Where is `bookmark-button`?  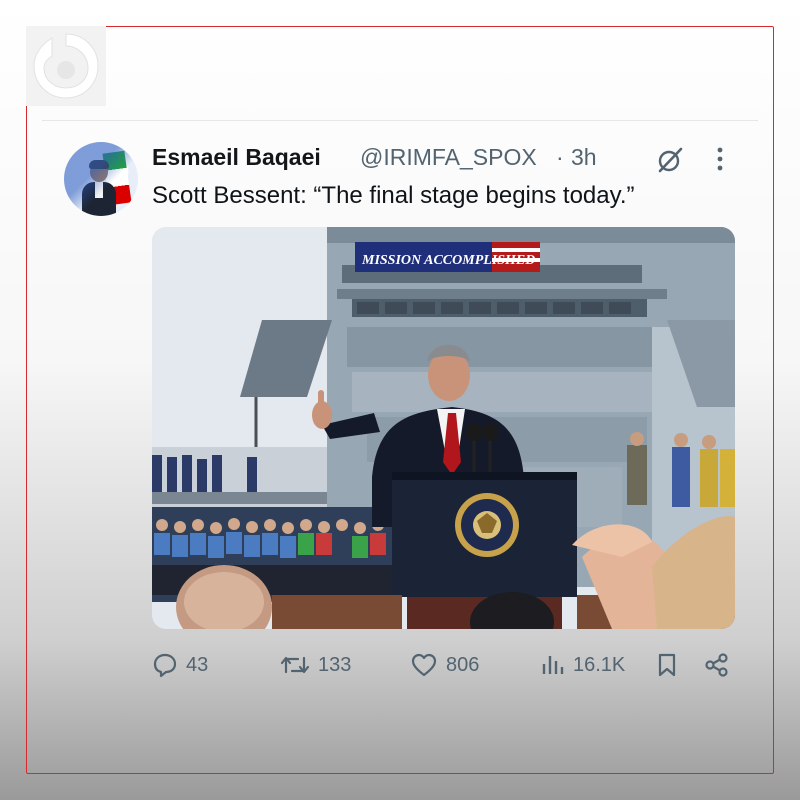
bookmark-button is located at coordinates (667, 665).